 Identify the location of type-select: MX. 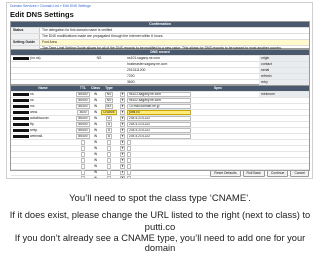
(109, 106).